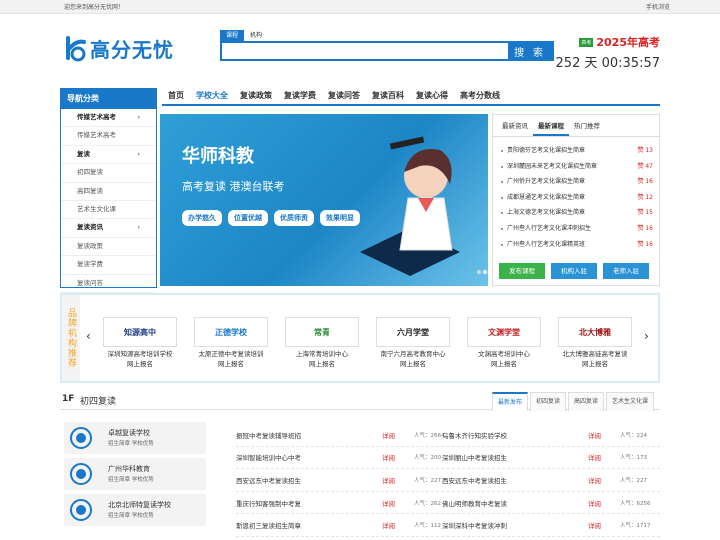 This screenshot has width=720, height=540. Describe the element at coordinates (515, 125) in the screenshot. I see `news-tab: 最新资讯` at that location.